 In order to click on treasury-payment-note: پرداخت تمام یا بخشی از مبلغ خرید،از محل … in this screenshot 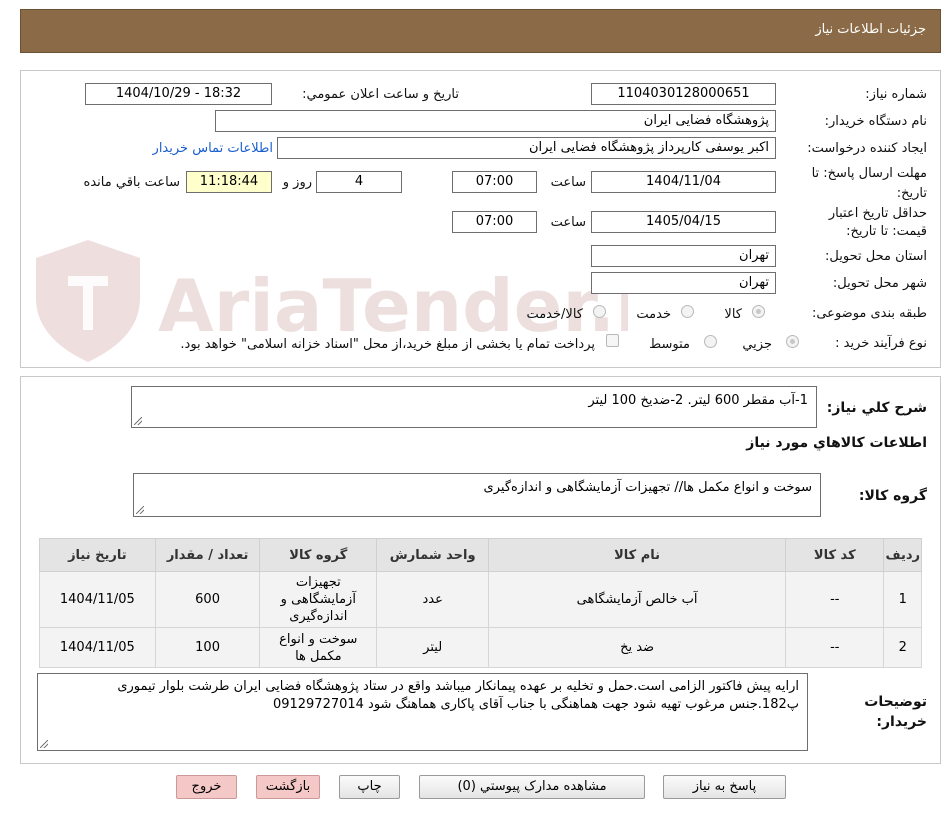, I will do `click(387, 344)`.